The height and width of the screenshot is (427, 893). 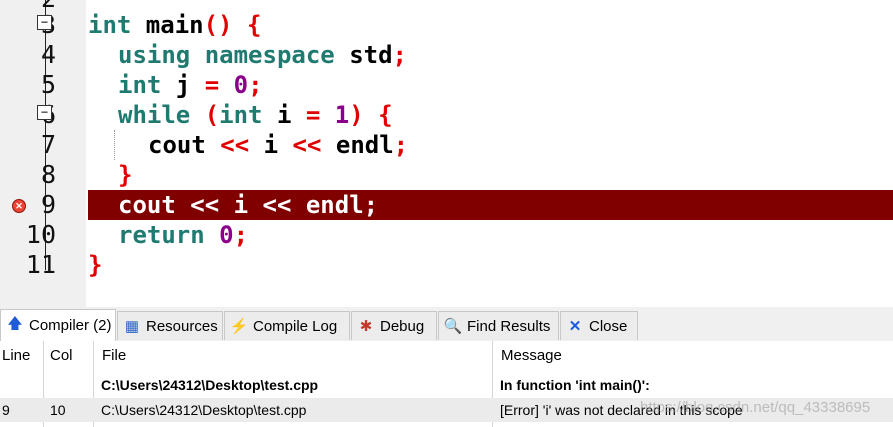 What do you see at coordinates (72, 356) in the screenshot?
I see `column-header-col: Col` at bounding box center [72, 356].